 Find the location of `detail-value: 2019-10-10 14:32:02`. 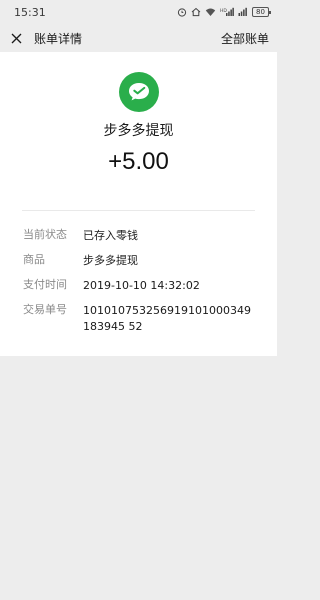

detail-value: 2019-10-10 14:32:02 is located at coordinates (141, 285).